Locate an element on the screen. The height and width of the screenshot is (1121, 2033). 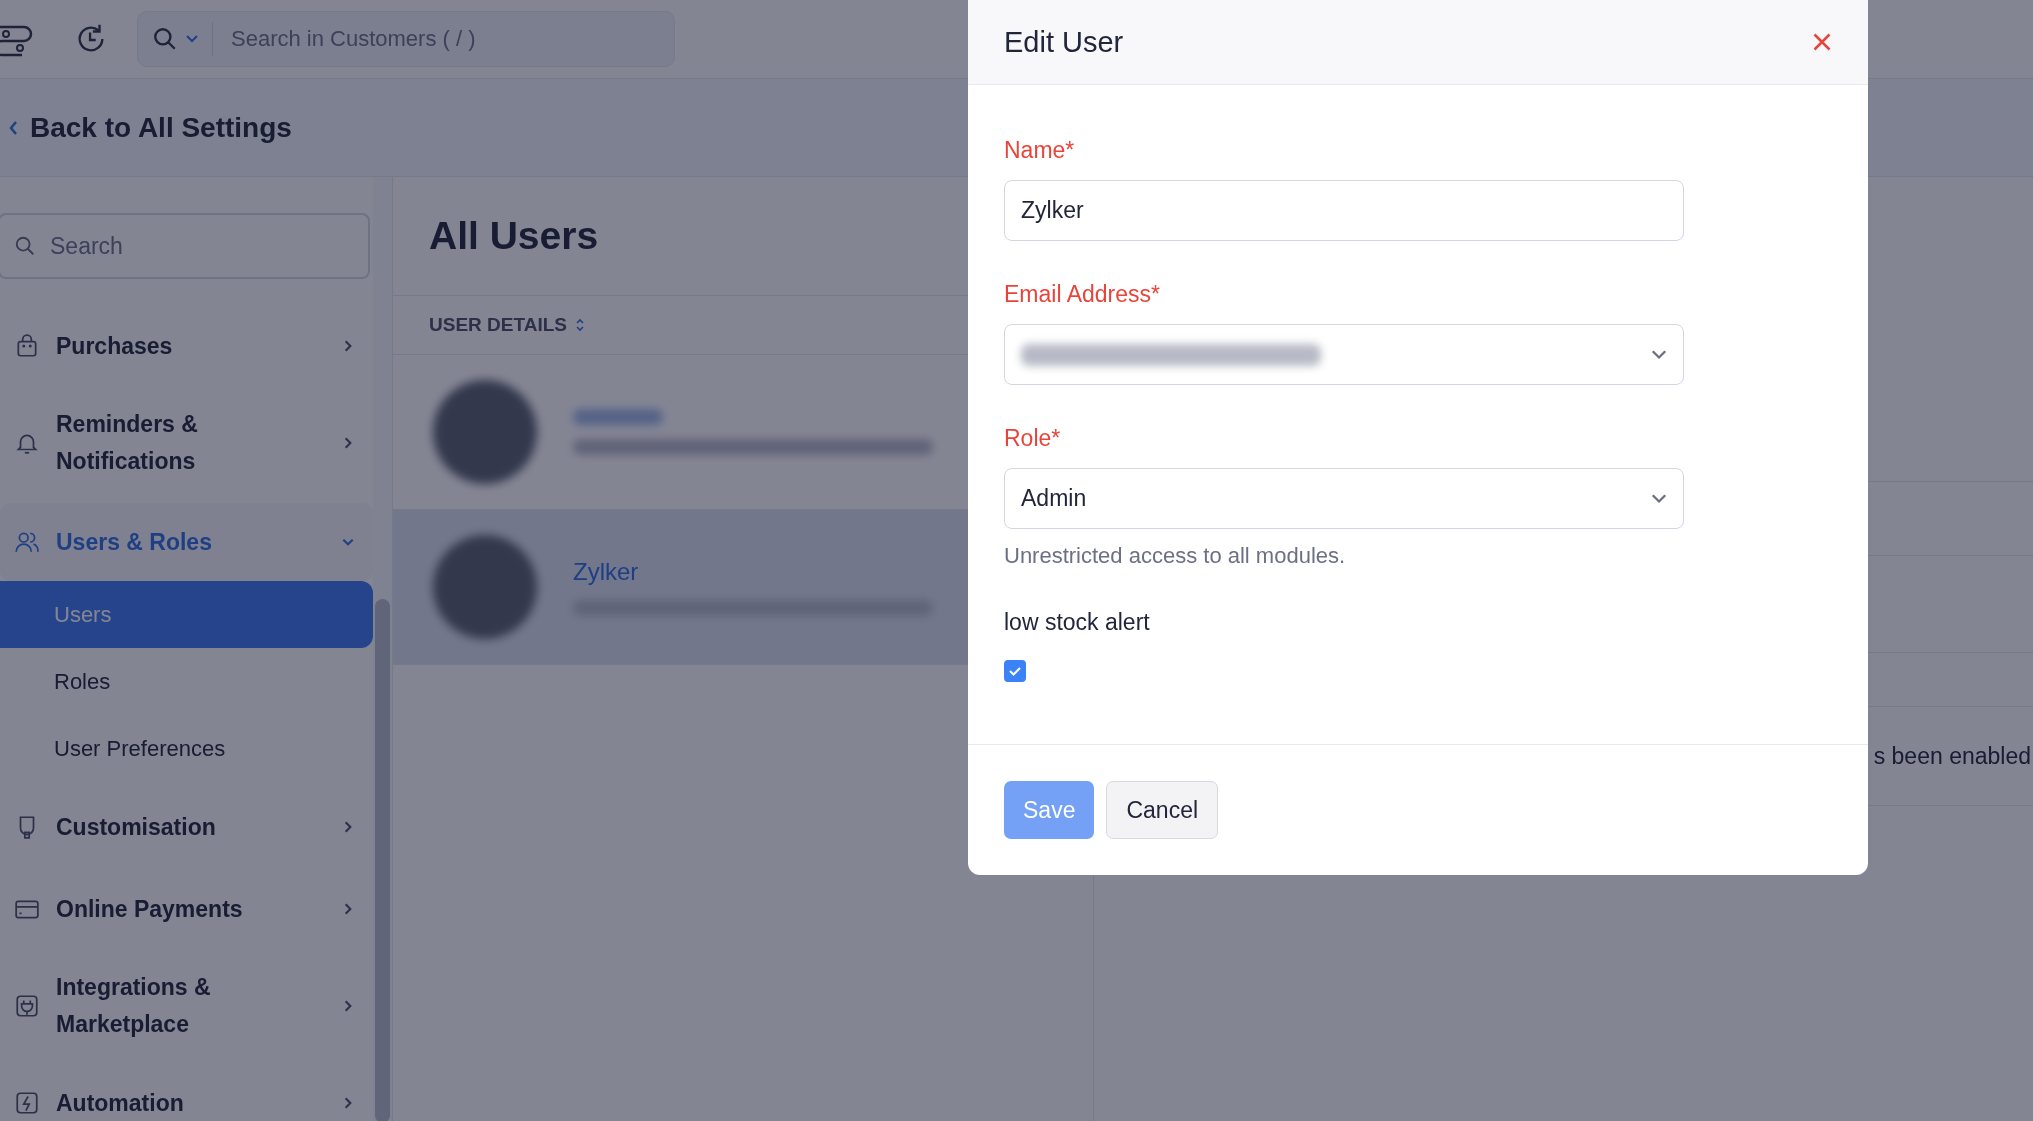
plug-icon is located at coordinates (27, 1006).